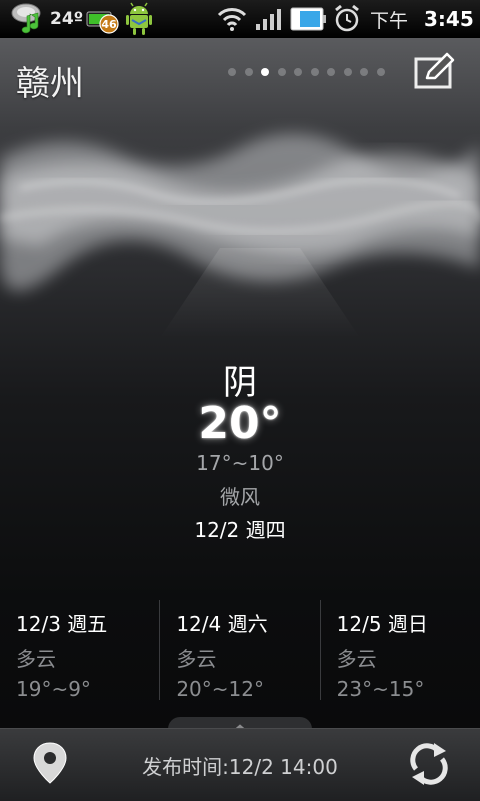  Describe the element at coordinates (222, 624) in the screenshot. I see `forecast-date: 12/4 週六` at that location.